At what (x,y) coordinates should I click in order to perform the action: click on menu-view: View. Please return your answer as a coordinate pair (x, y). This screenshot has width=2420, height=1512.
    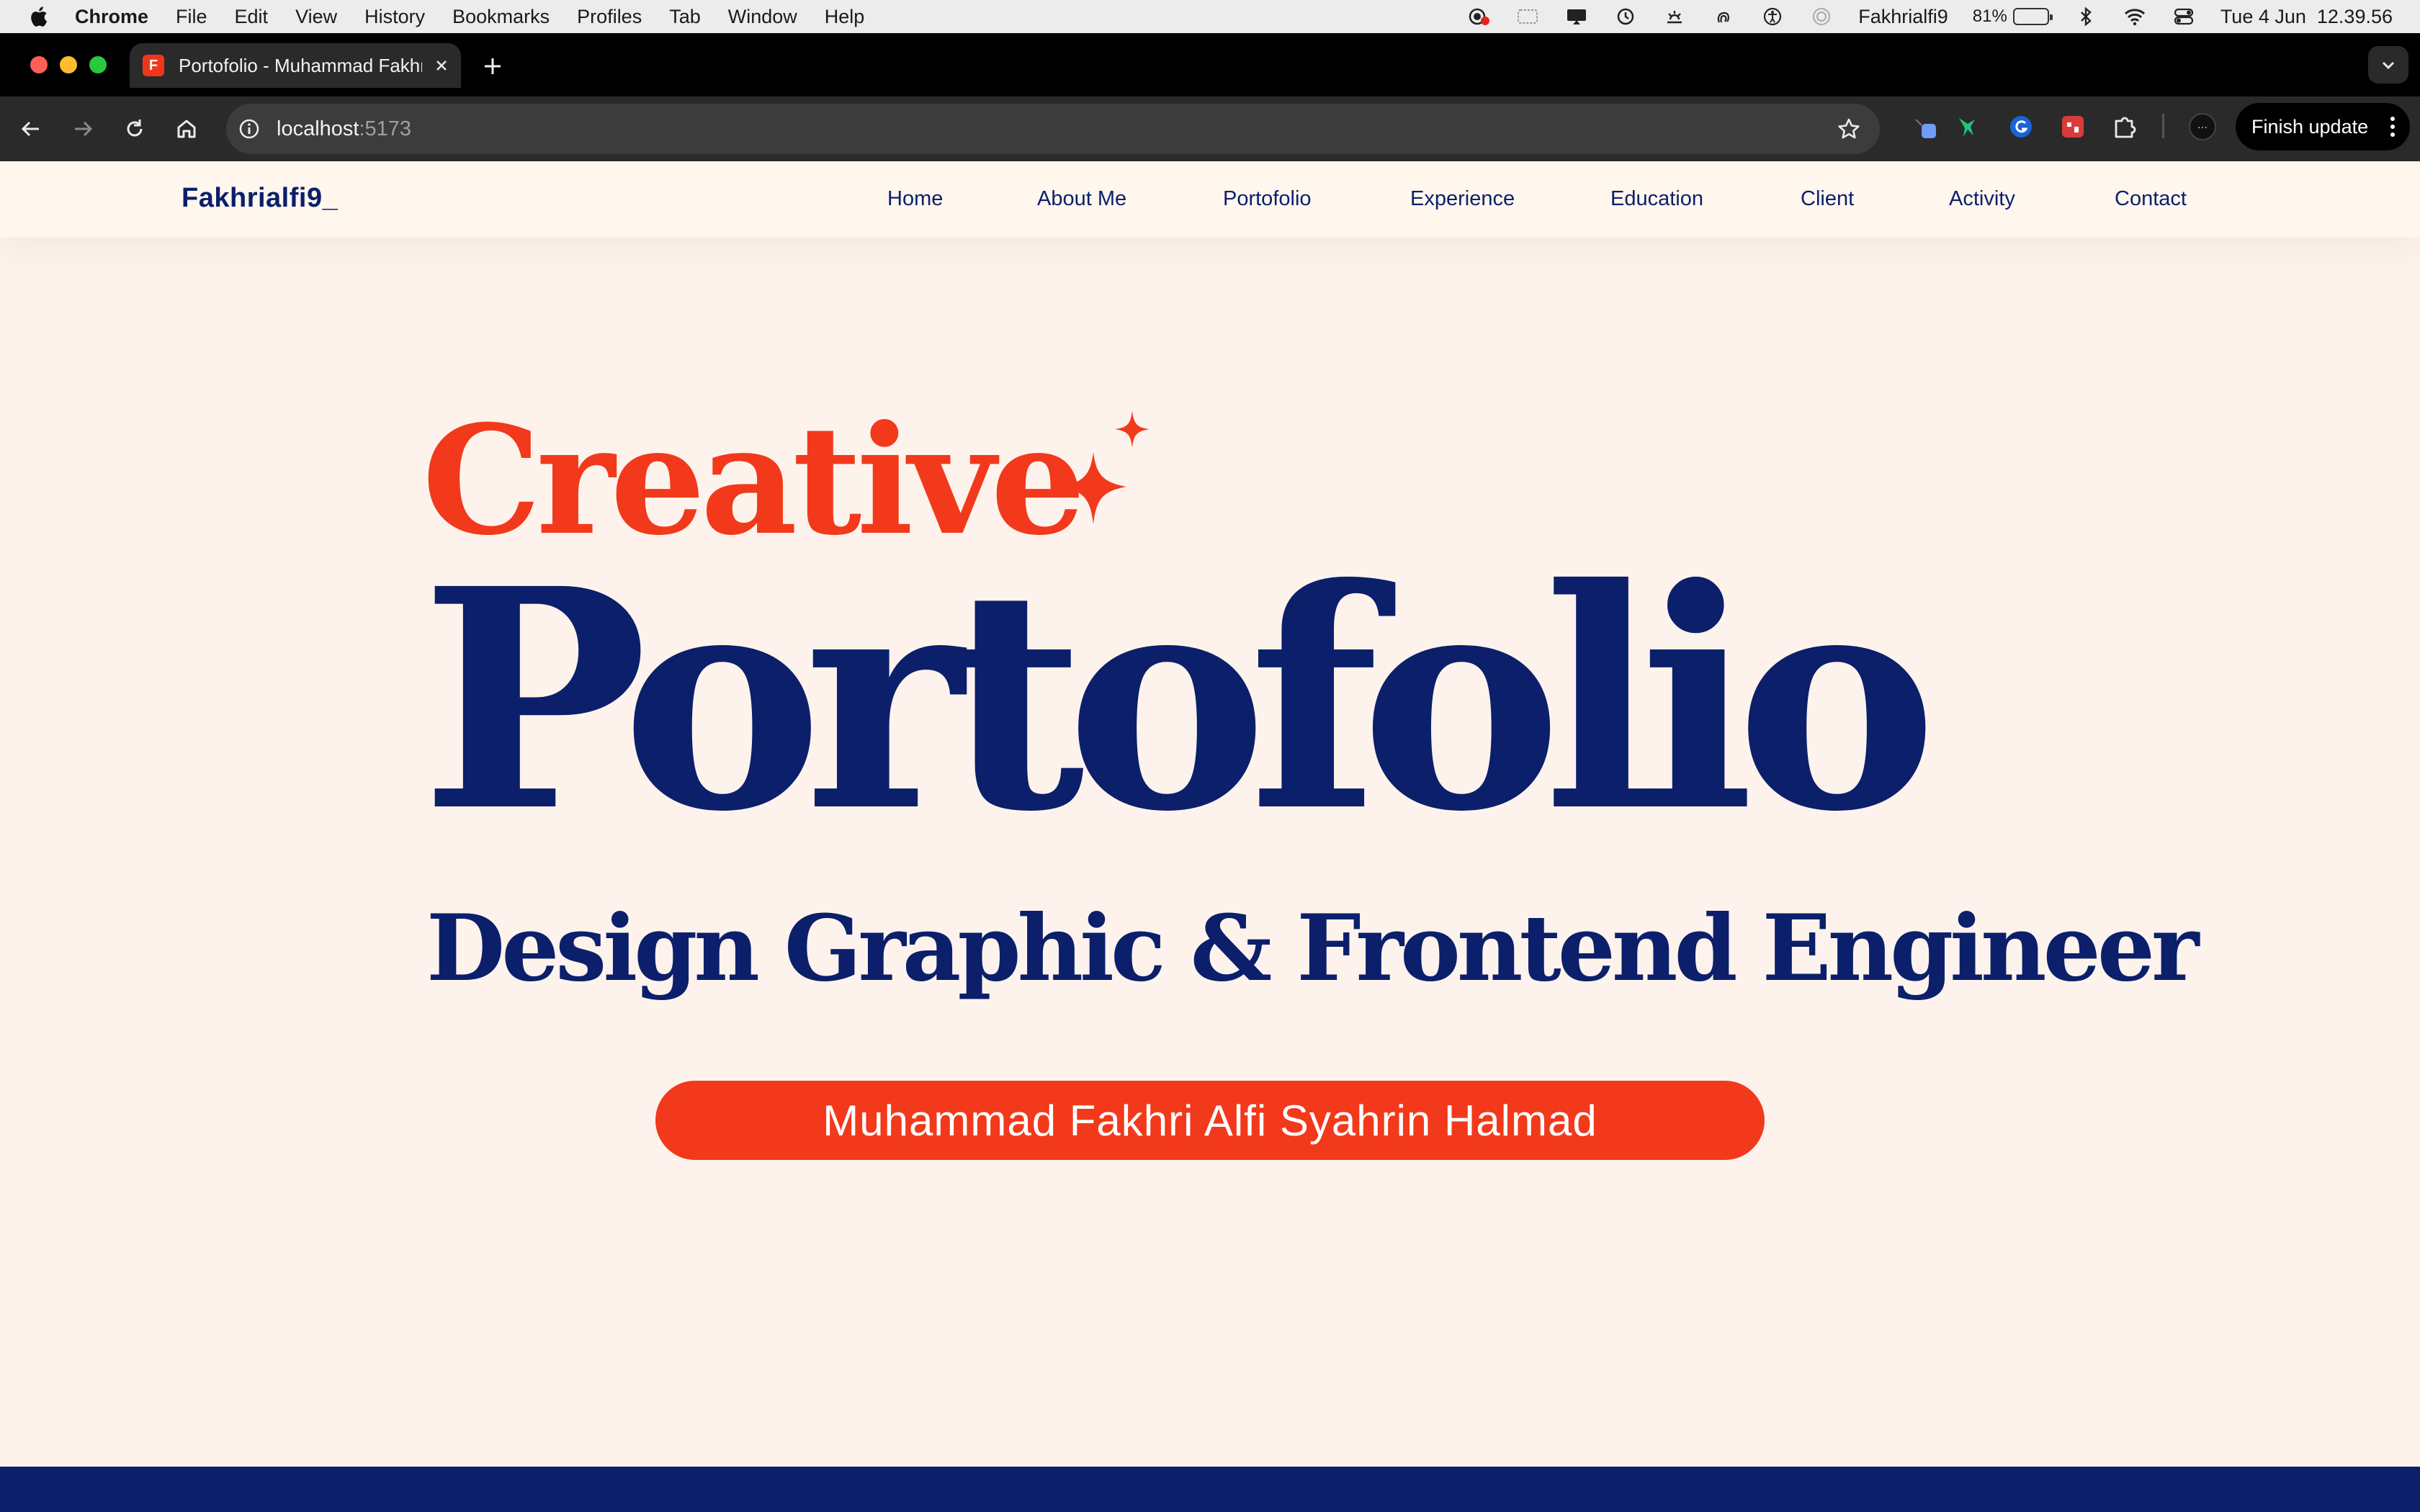
    Looking at the image, I should click on (316, 17).